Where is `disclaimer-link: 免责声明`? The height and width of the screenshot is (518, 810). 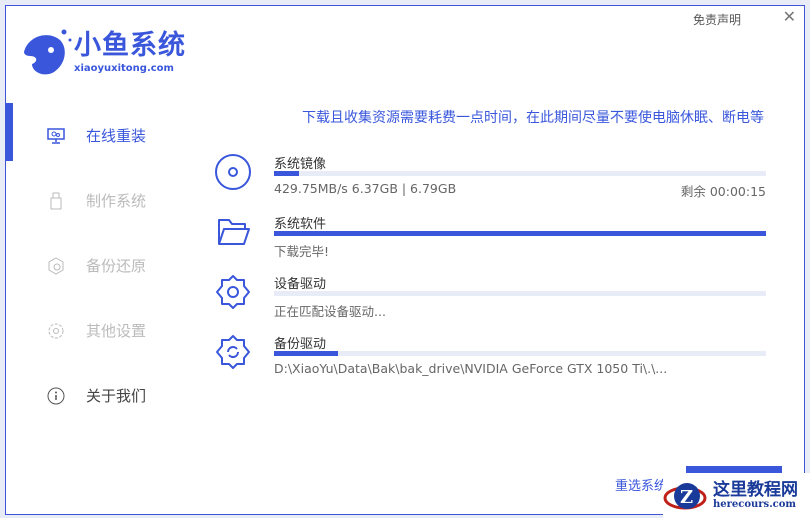
disclaimer-link: 免责声明 is located at coordinates (717, 19).